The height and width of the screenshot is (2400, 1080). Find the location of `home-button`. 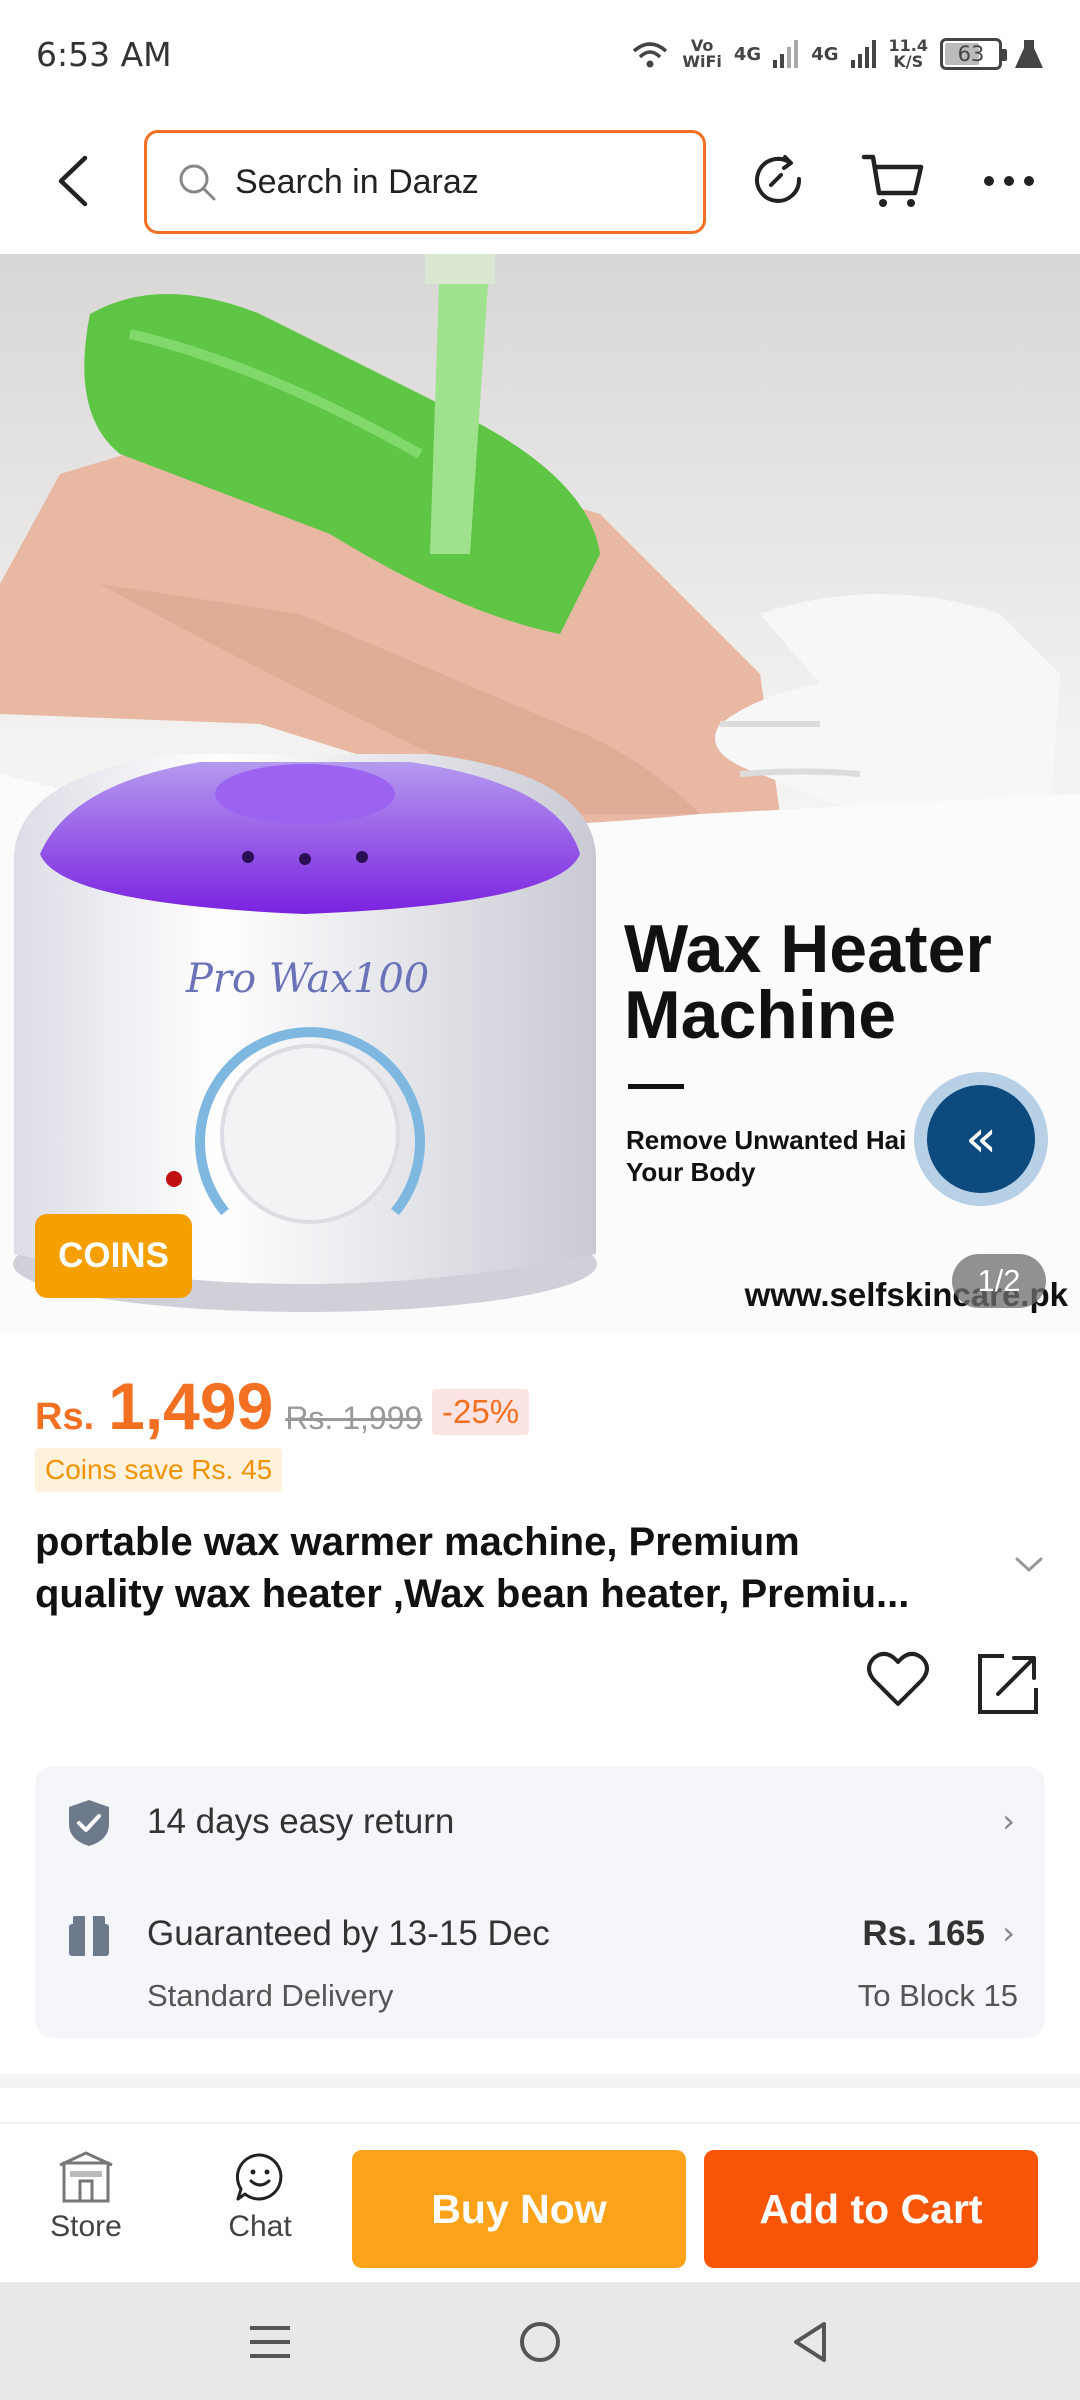

home-button is located at coordinates (540, 2342).